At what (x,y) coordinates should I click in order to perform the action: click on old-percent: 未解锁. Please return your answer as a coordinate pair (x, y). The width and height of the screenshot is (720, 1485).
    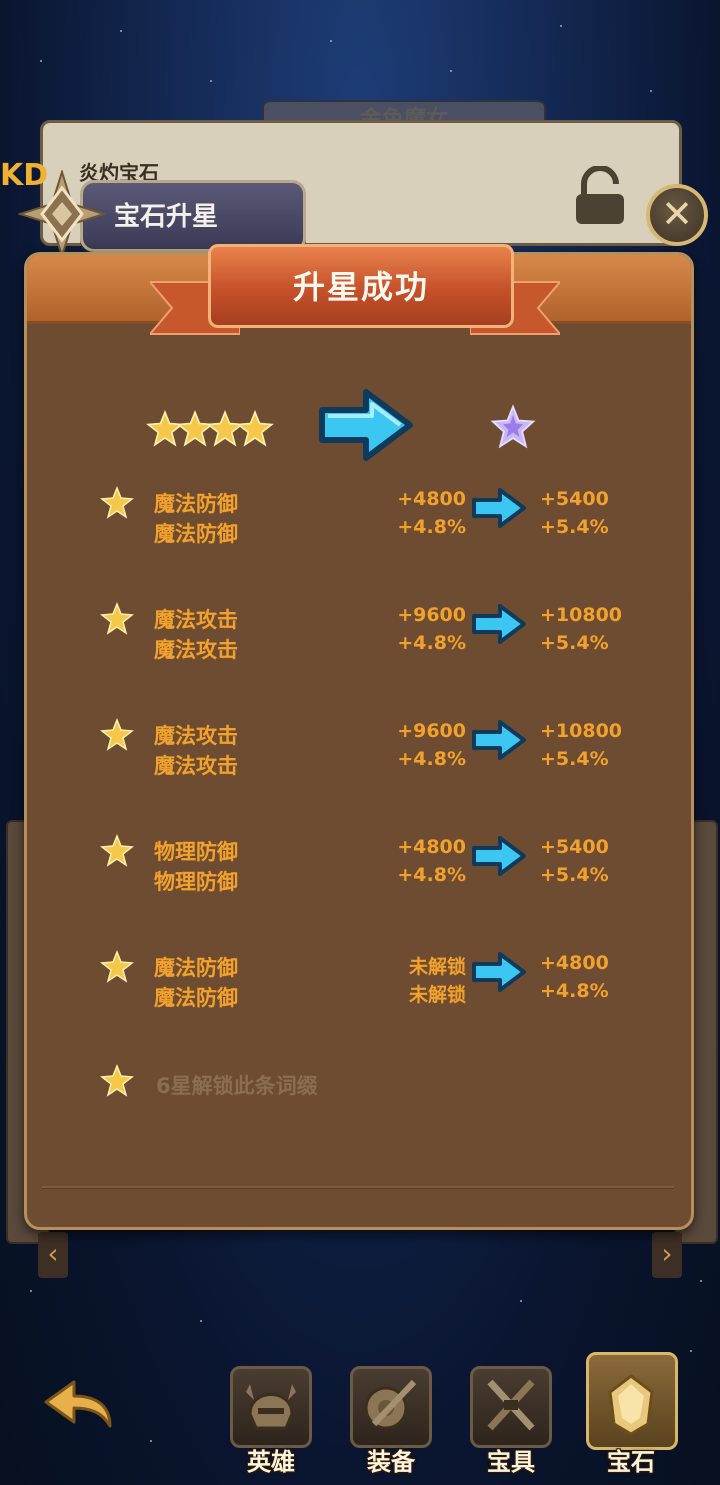
    Looking at the image, I should click on (437, 995).